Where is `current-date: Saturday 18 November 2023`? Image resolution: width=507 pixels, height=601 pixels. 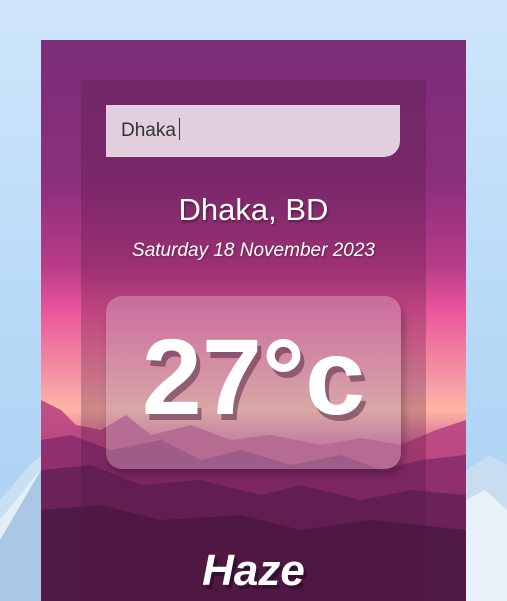
current-date: Saturday 18 November 2023 is located at coordinates (253, 250).